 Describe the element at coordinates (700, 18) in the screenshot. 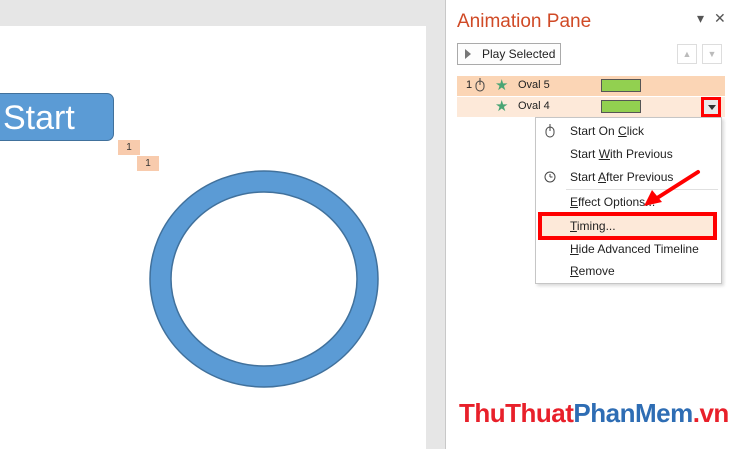

I see `pane-options-icon: ▾` at that location.